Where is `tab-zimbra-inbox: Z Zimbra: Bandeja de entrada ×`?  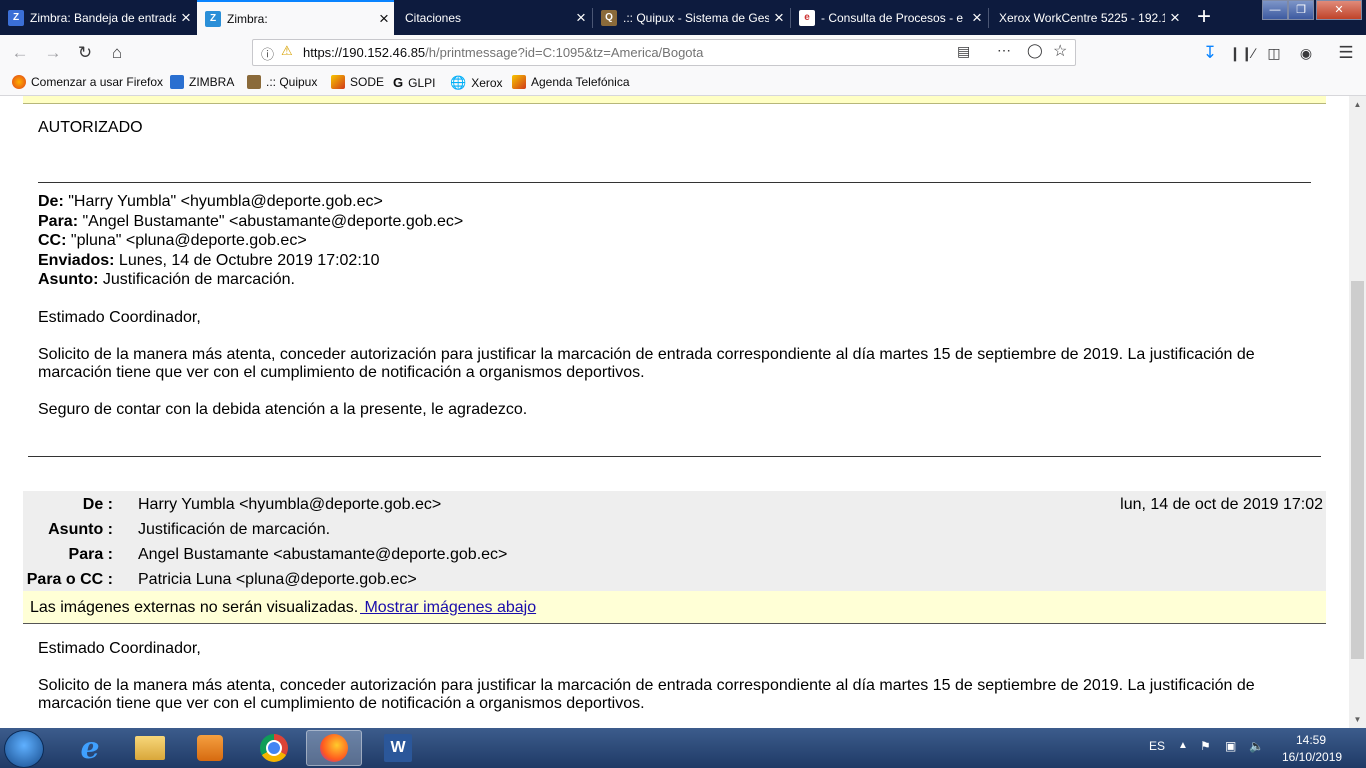 tab-zimbra-inbox: Z Zimbra: Bandeja de entrada × is located at coordinates (98, 17).